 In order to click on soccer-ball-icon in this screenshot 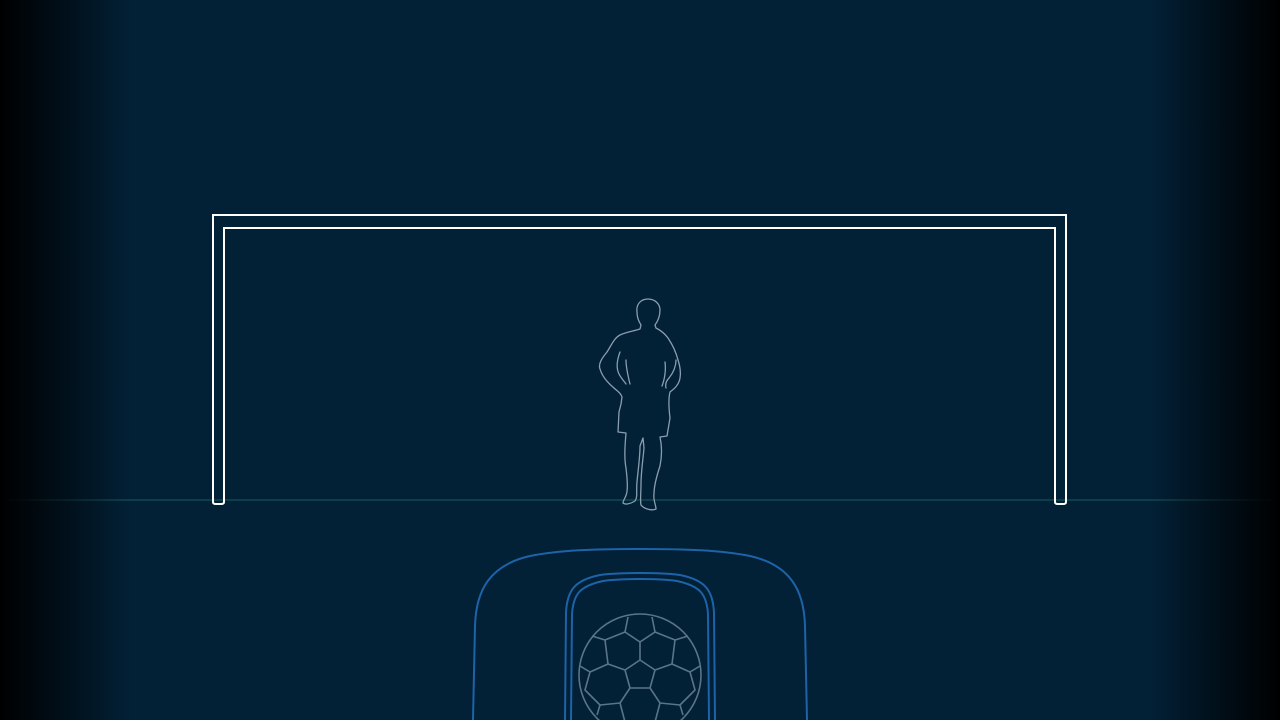, I will do `click(640, 666)`.